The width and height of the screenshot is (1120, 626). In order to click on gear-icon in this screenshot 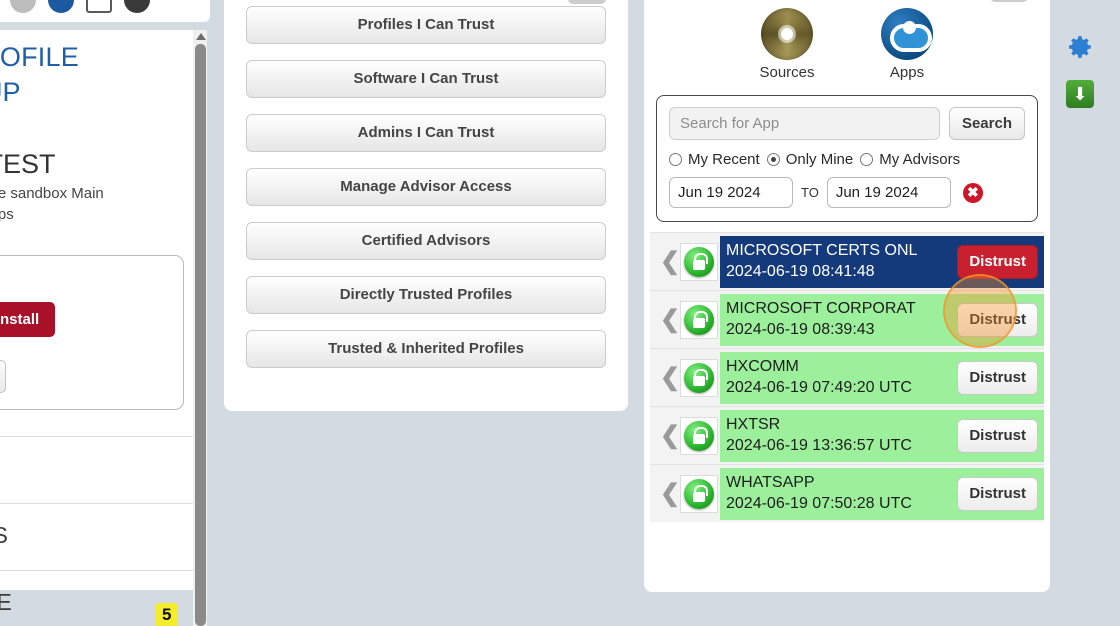, I will do `click(1081, 47)`.